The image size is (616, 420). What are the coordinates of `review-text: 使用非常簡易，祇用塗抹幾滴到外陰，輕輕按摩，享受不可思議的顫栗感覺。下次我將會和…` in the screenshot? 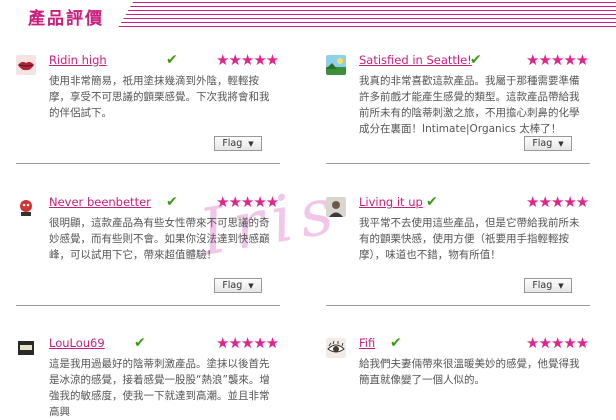 It's located at (159, 97).